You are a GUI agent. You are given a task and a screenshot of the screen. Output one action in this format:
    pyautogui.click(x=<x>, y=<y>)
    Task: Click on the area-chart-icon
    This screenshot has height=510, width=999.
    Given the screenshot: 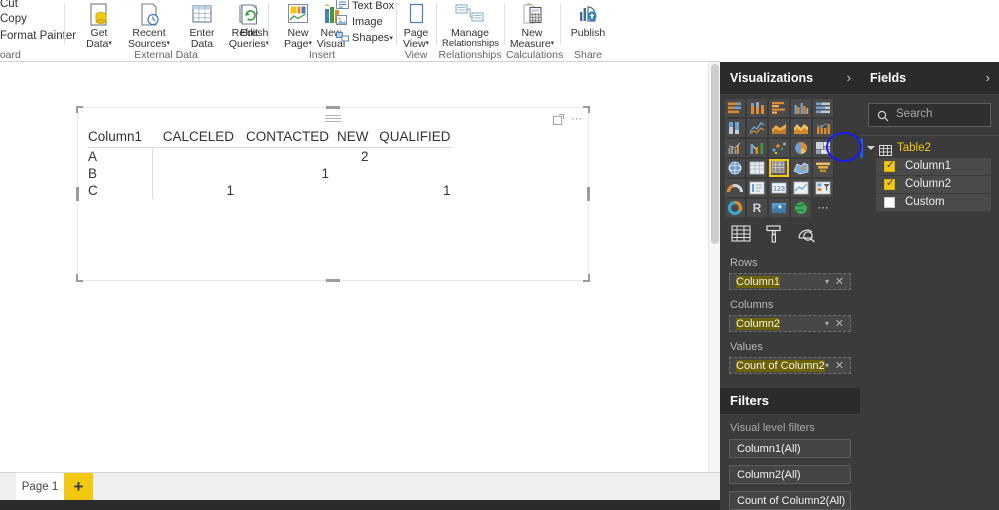 What is the action you would take?
    pyautogui.click(x=779, y=128)
    